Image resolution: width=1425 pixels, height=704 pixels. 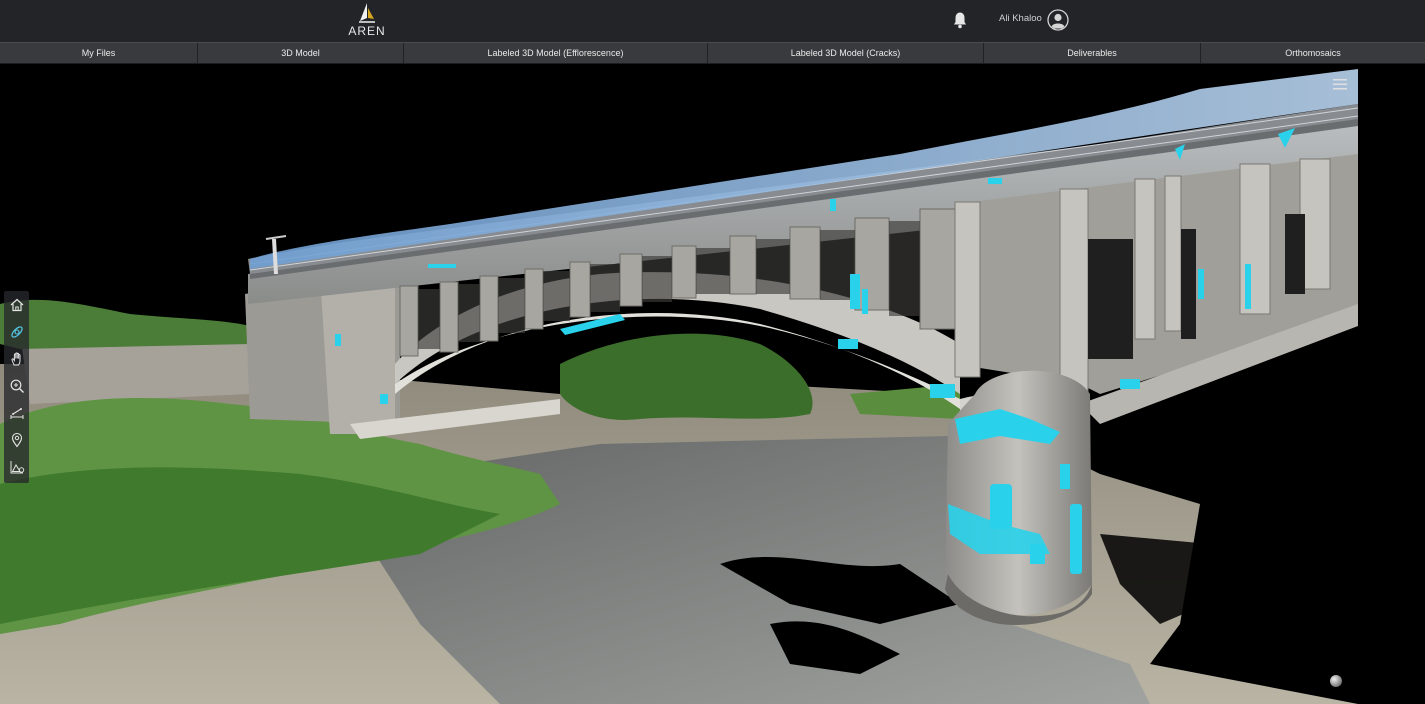 I want to click on tool-home, so click(x=16, y=304).